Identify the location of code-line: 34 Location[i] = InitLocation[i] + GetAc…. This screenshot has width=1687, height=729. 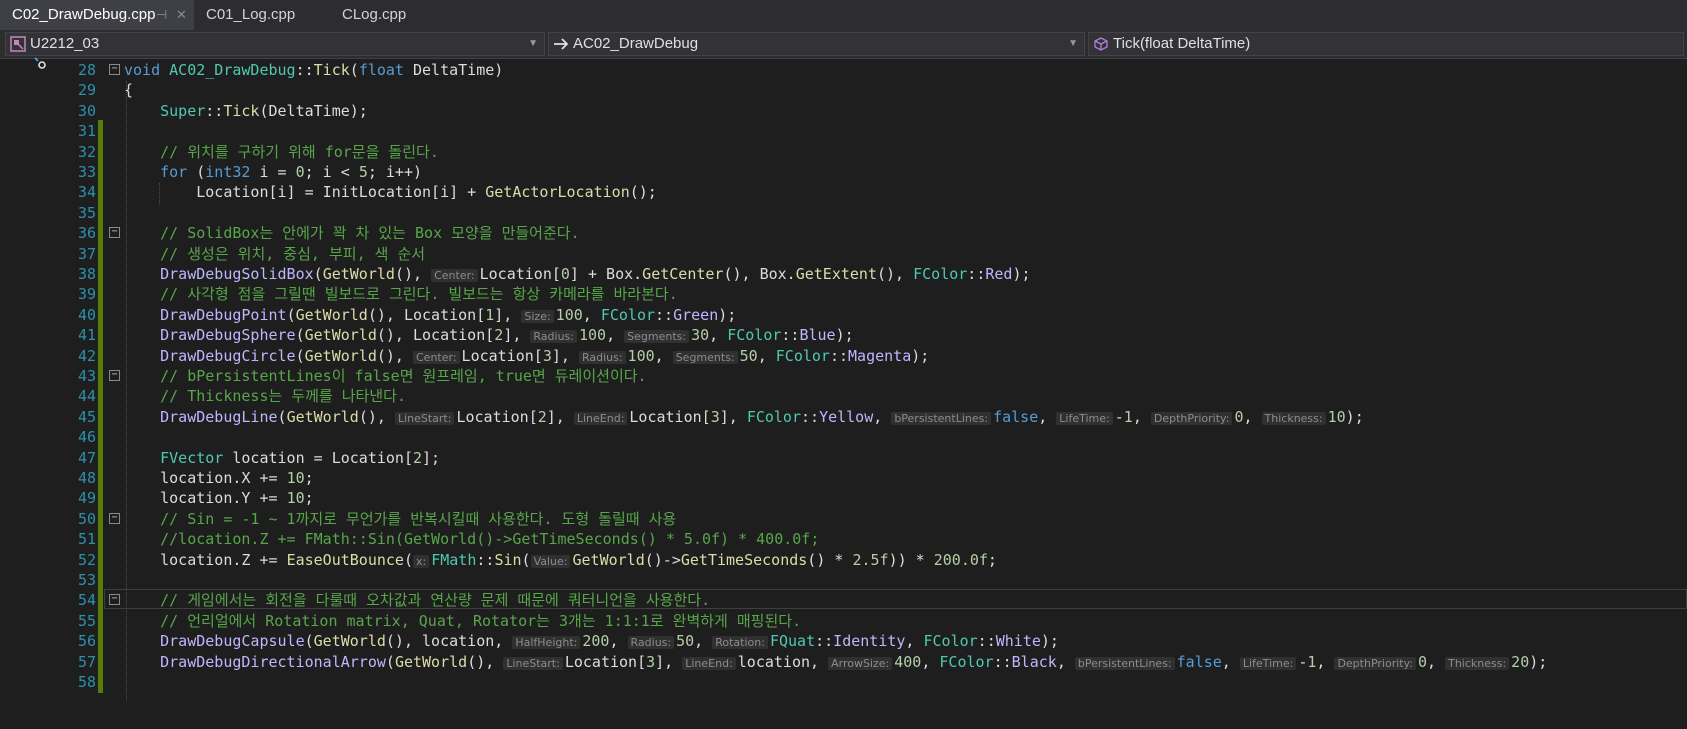
(843, 192).